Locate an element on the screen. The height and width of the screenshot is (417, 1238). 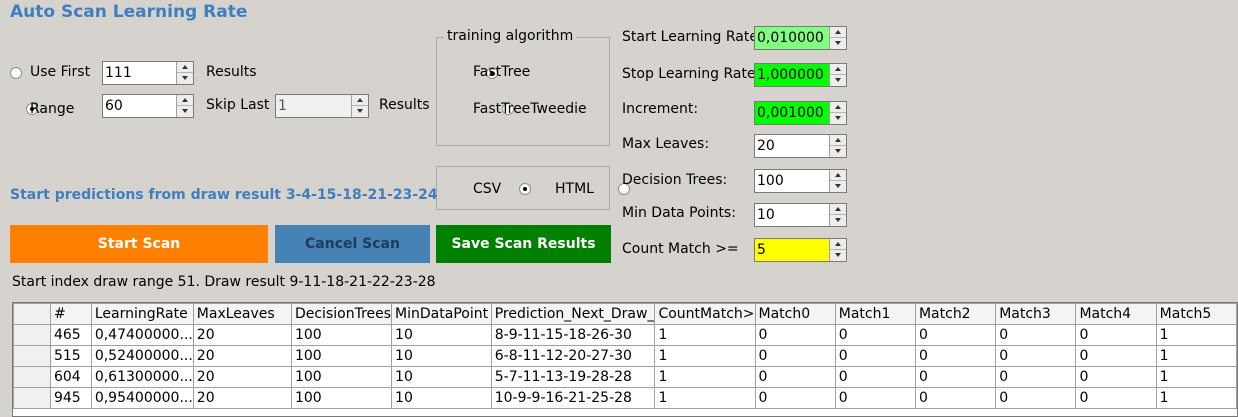
start-learning-rate-stepper: 0,010000 is located at coordinates (800, 38).